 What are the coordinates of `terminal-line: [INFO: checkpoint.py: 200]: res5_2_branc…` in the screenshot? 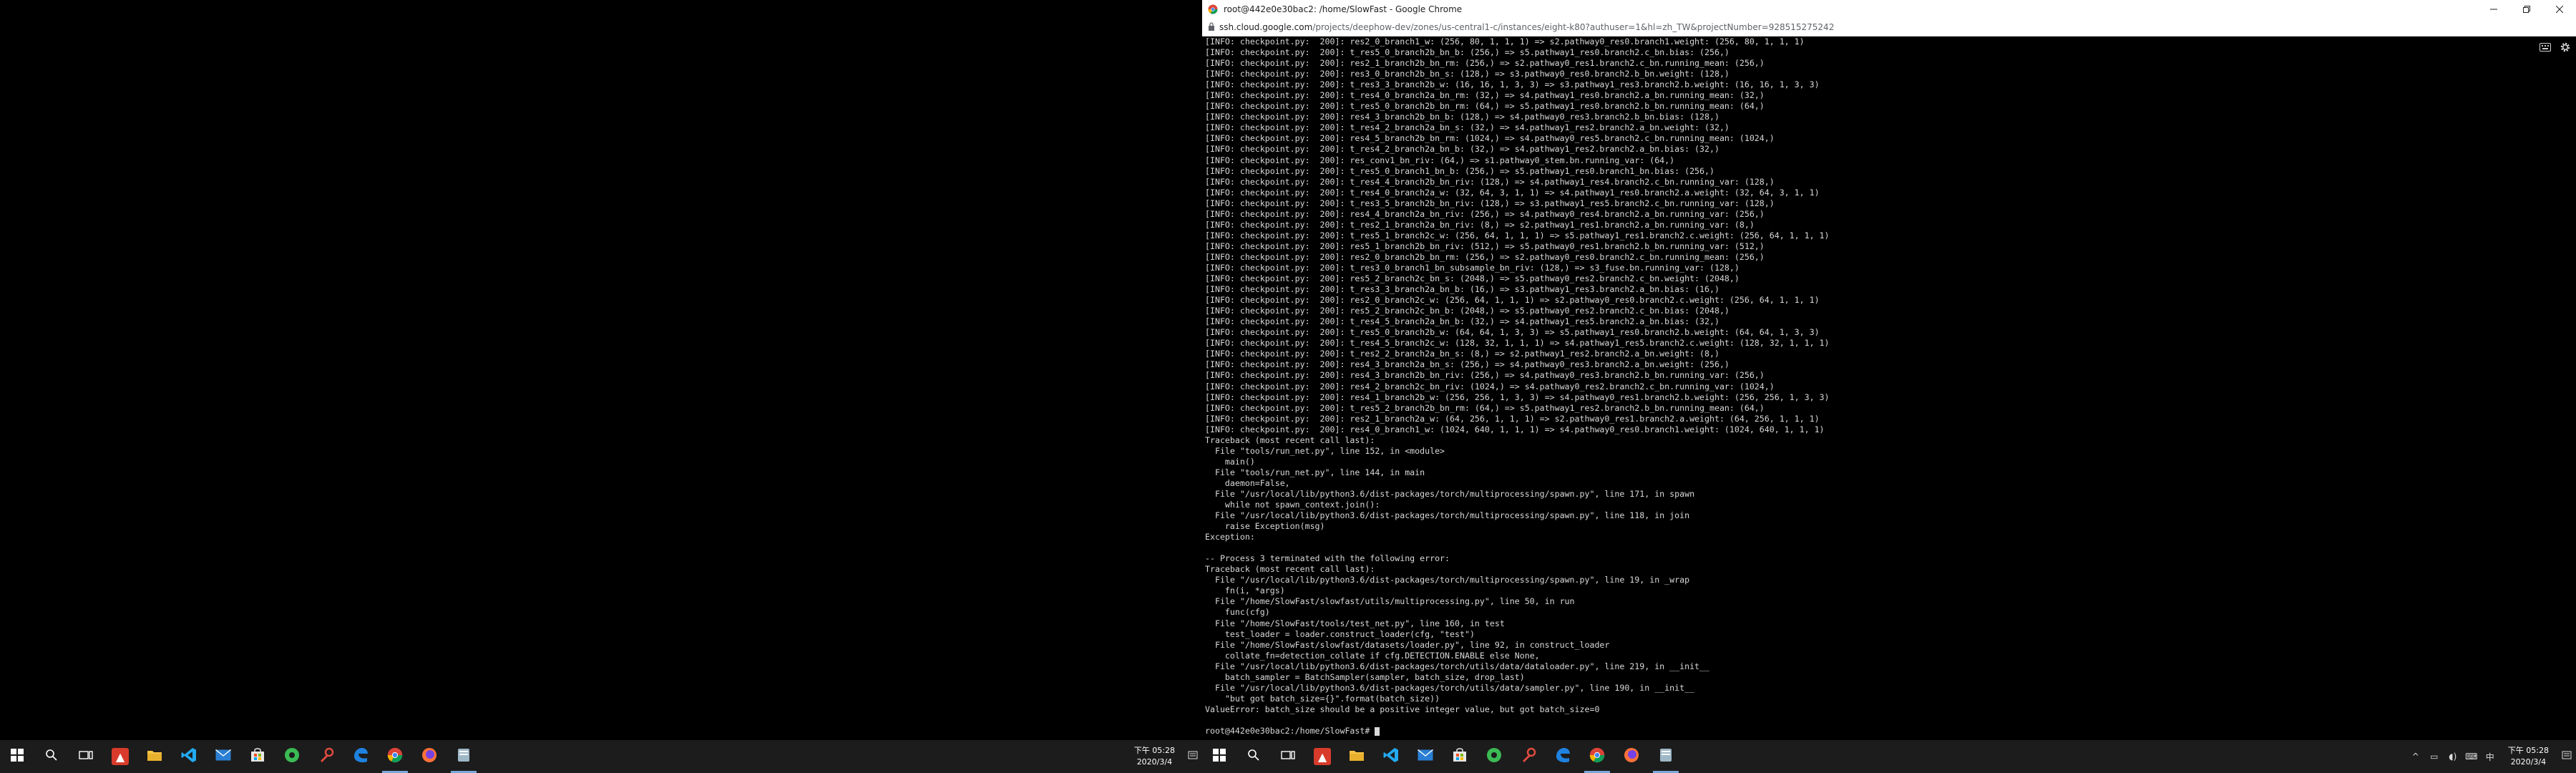 It's located at (1467, 311).